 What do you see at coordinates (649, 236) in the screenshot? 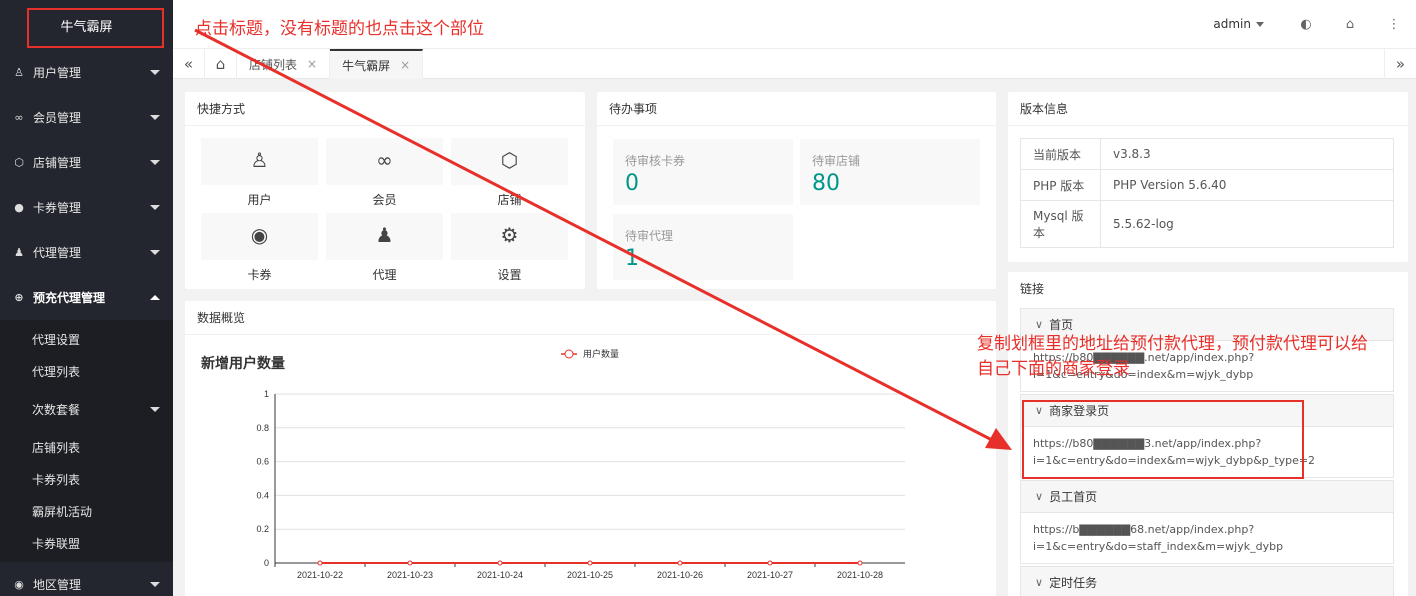
I see `todo-label: 待审代理` at bounding box center [649, 236].